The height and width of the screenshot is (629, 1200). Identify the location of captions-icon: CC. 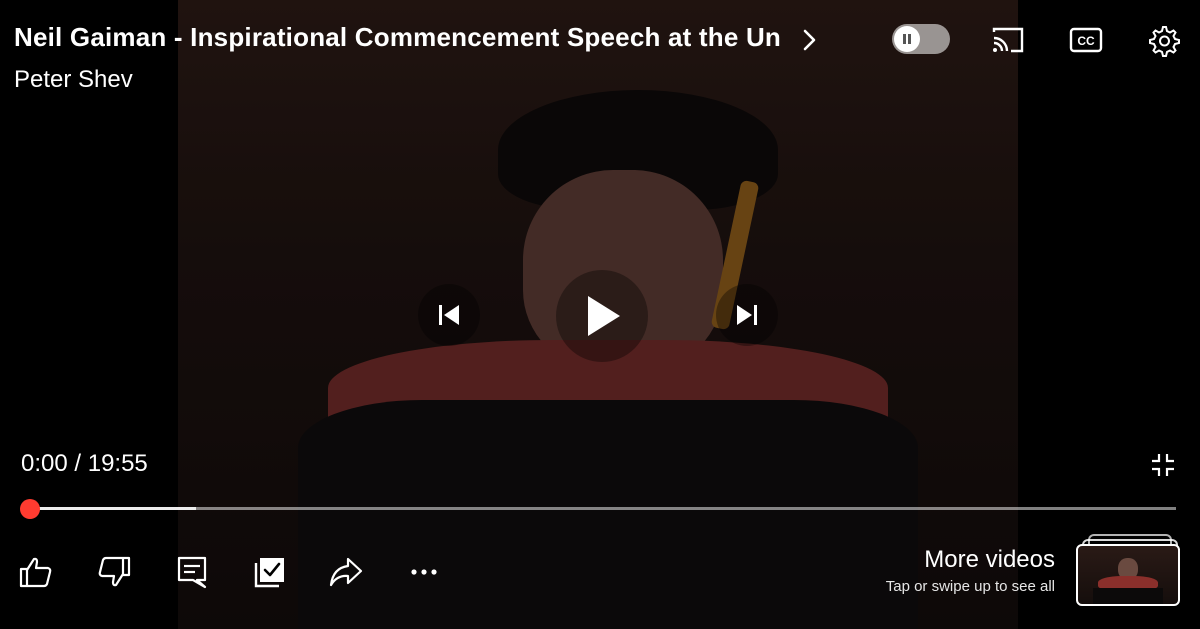
(1086, 40).